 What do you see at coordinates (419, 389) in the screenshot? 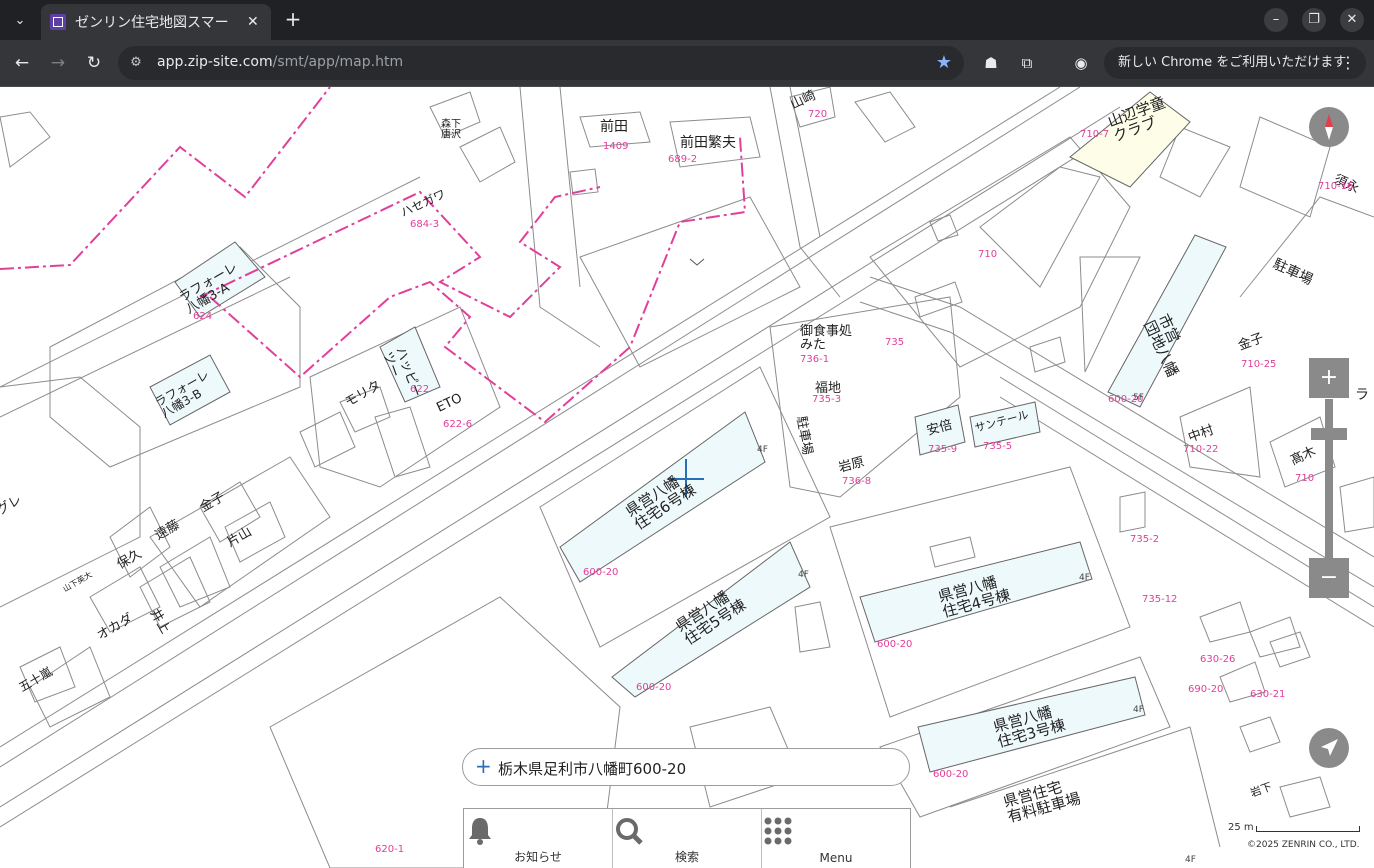
I see `num-happy: 622` at bounding box center [419, 389].